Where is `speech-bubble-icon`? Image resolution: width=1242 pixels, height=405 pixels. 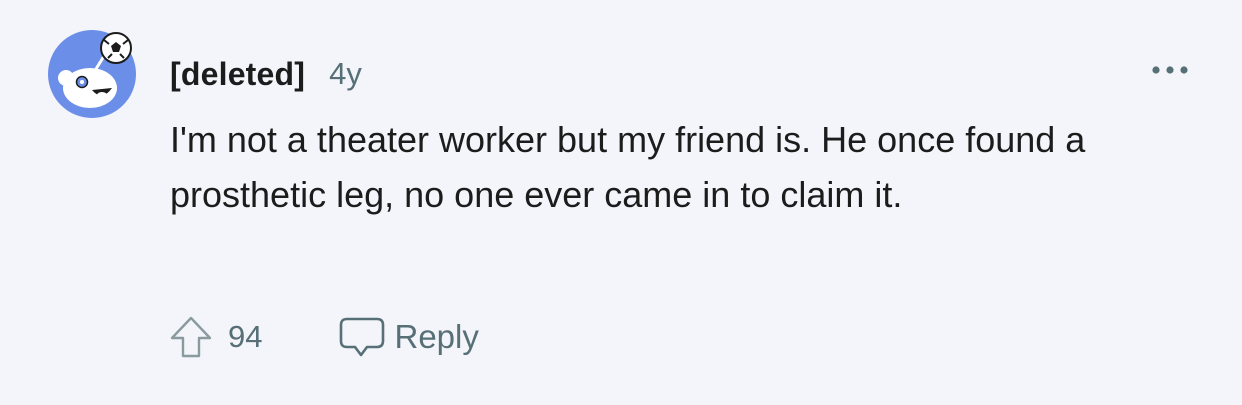 speech-bubble-icon is located at coordinates (362, 337).